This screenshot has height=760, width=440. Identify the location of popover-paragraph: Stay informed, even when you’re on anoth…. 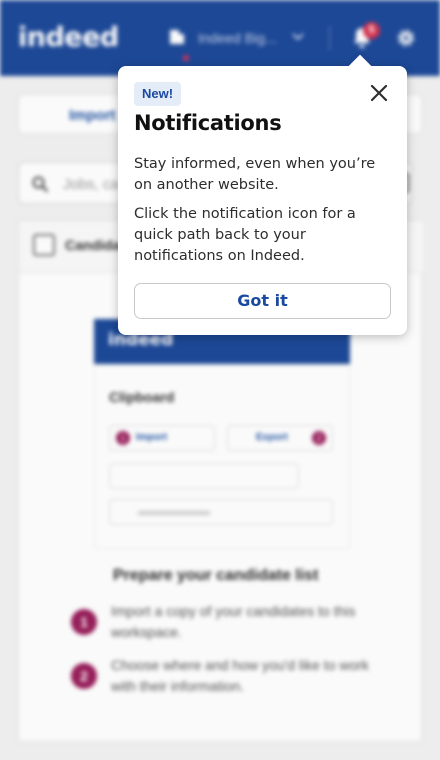
(255, 174).